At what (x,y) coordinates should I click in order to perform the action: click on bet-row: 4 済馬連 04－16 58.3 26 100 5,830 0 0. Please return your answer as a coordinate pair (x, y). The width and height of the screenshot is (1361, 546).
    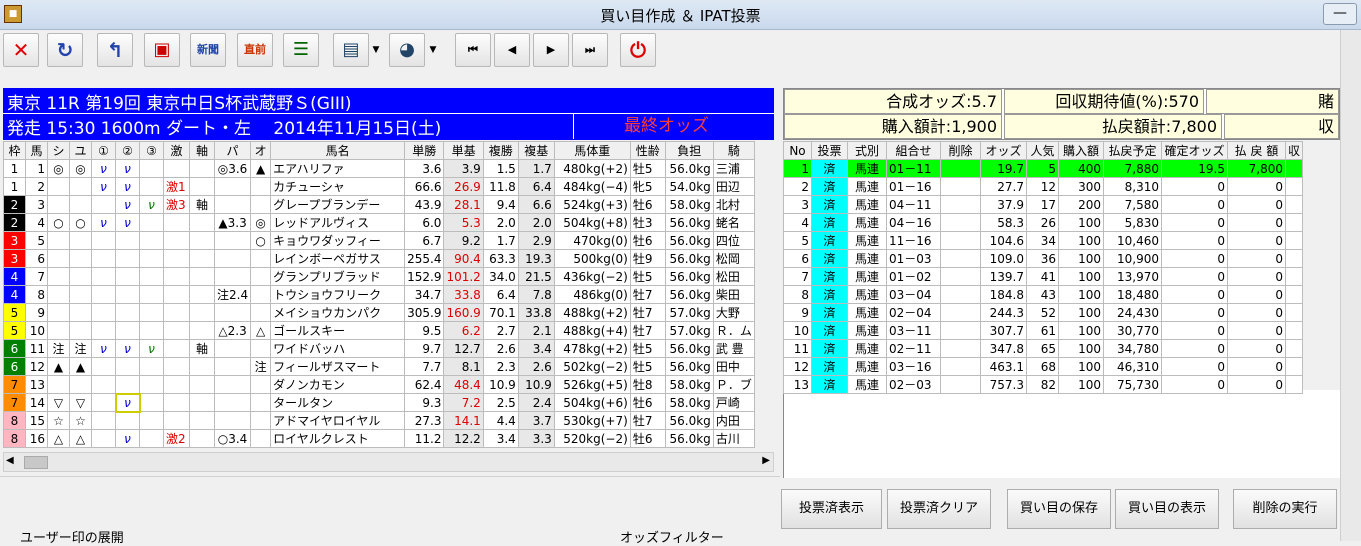
    Looking at the image, I should click on (1043, 222).